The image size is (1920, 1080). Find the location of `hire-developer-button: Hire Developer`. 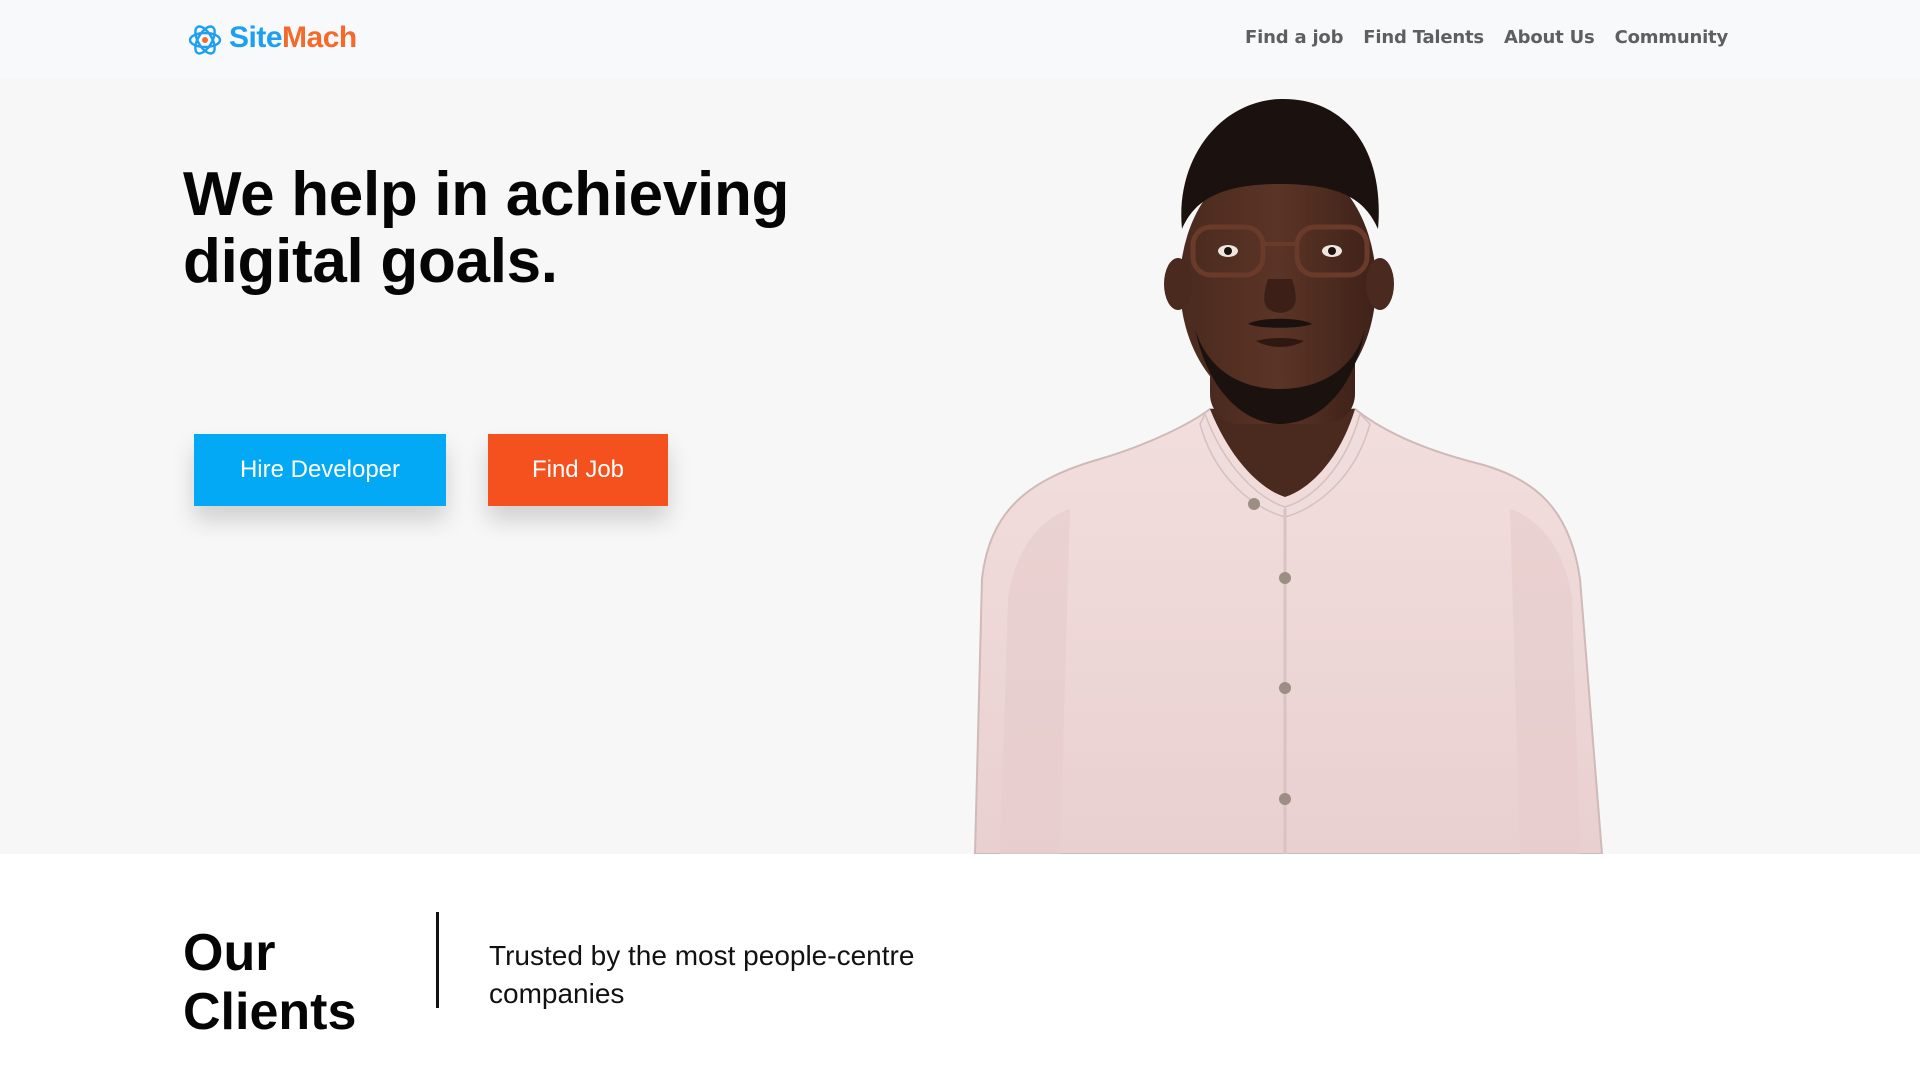

hire-developer-button: Hire Developer is located at coordinates (320, 470).